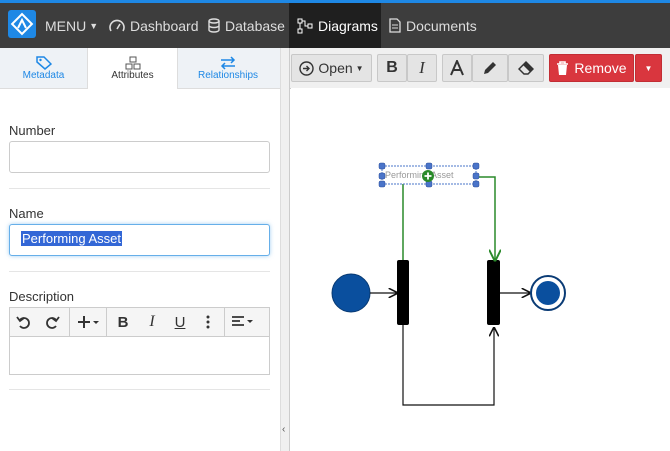 The width and height of the screenshot is (670, 451). Describe the element at coordinates (164, 25) in the screenshot. I see `nav-dashboard-label: Dashboard` at that location.